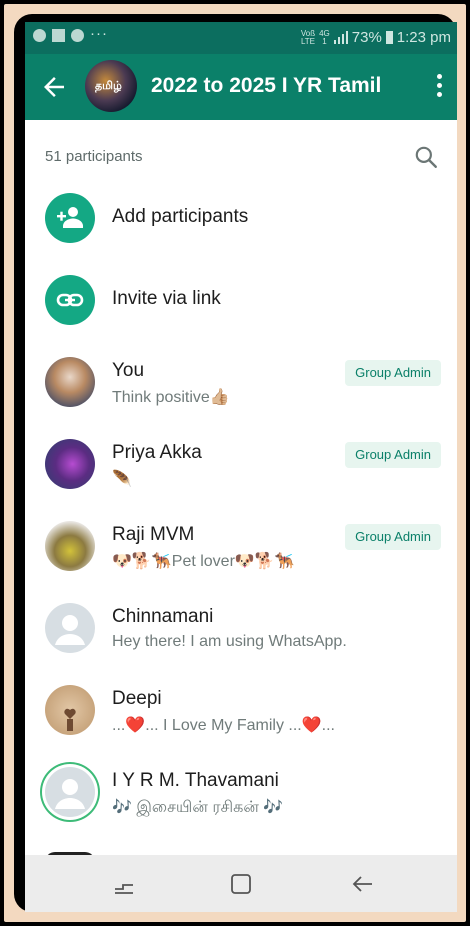 The image size is (470, 926). I want to click on member-name: Raji MVM, so click(153, 534).